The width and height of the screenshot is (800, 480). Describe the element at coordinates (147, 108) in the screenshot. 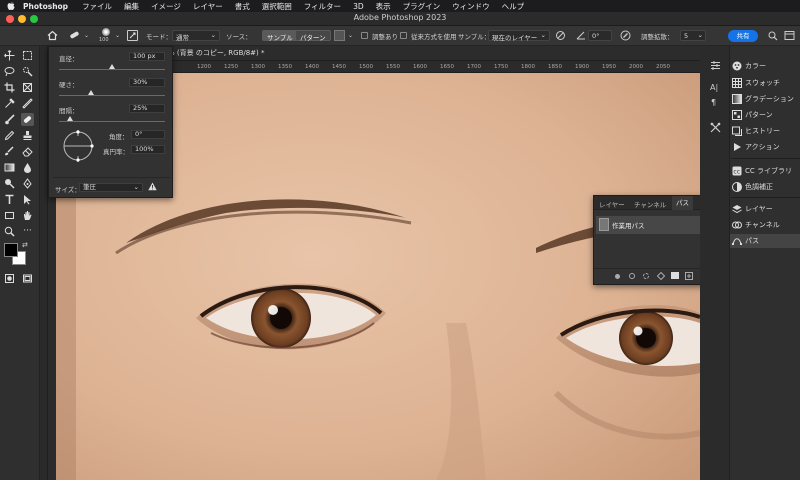

I see `spacing-input: 25%` at that location.